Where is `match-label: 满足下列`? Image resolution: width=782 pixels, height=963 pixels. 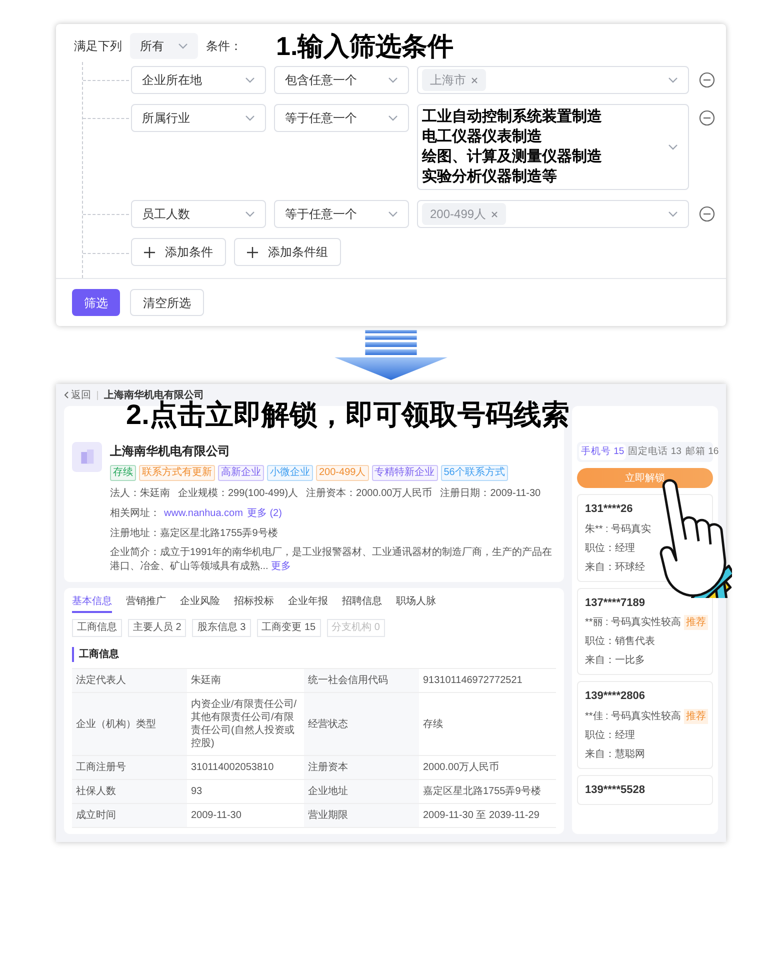 match-label: 满足下列 is located at coordinates (98, 46).